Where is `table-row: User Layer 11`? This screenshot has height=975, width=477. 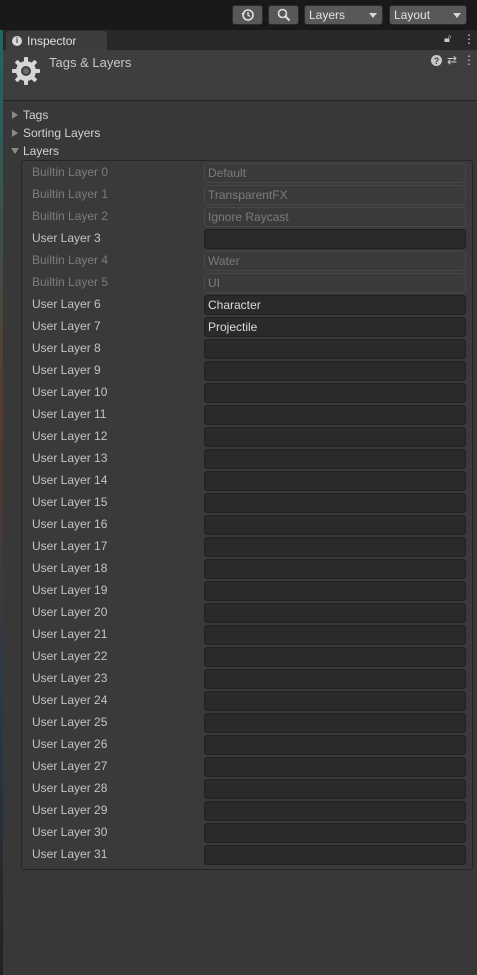
table-row: User Layer 11 is located at coordinates (247, 415).